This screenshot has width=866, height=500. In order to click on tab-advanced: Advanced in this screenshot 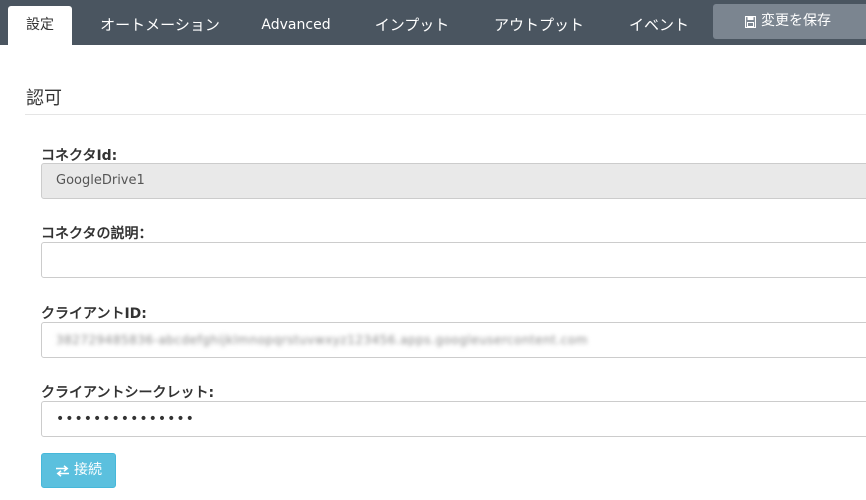, I will do `click(296, 22)`.